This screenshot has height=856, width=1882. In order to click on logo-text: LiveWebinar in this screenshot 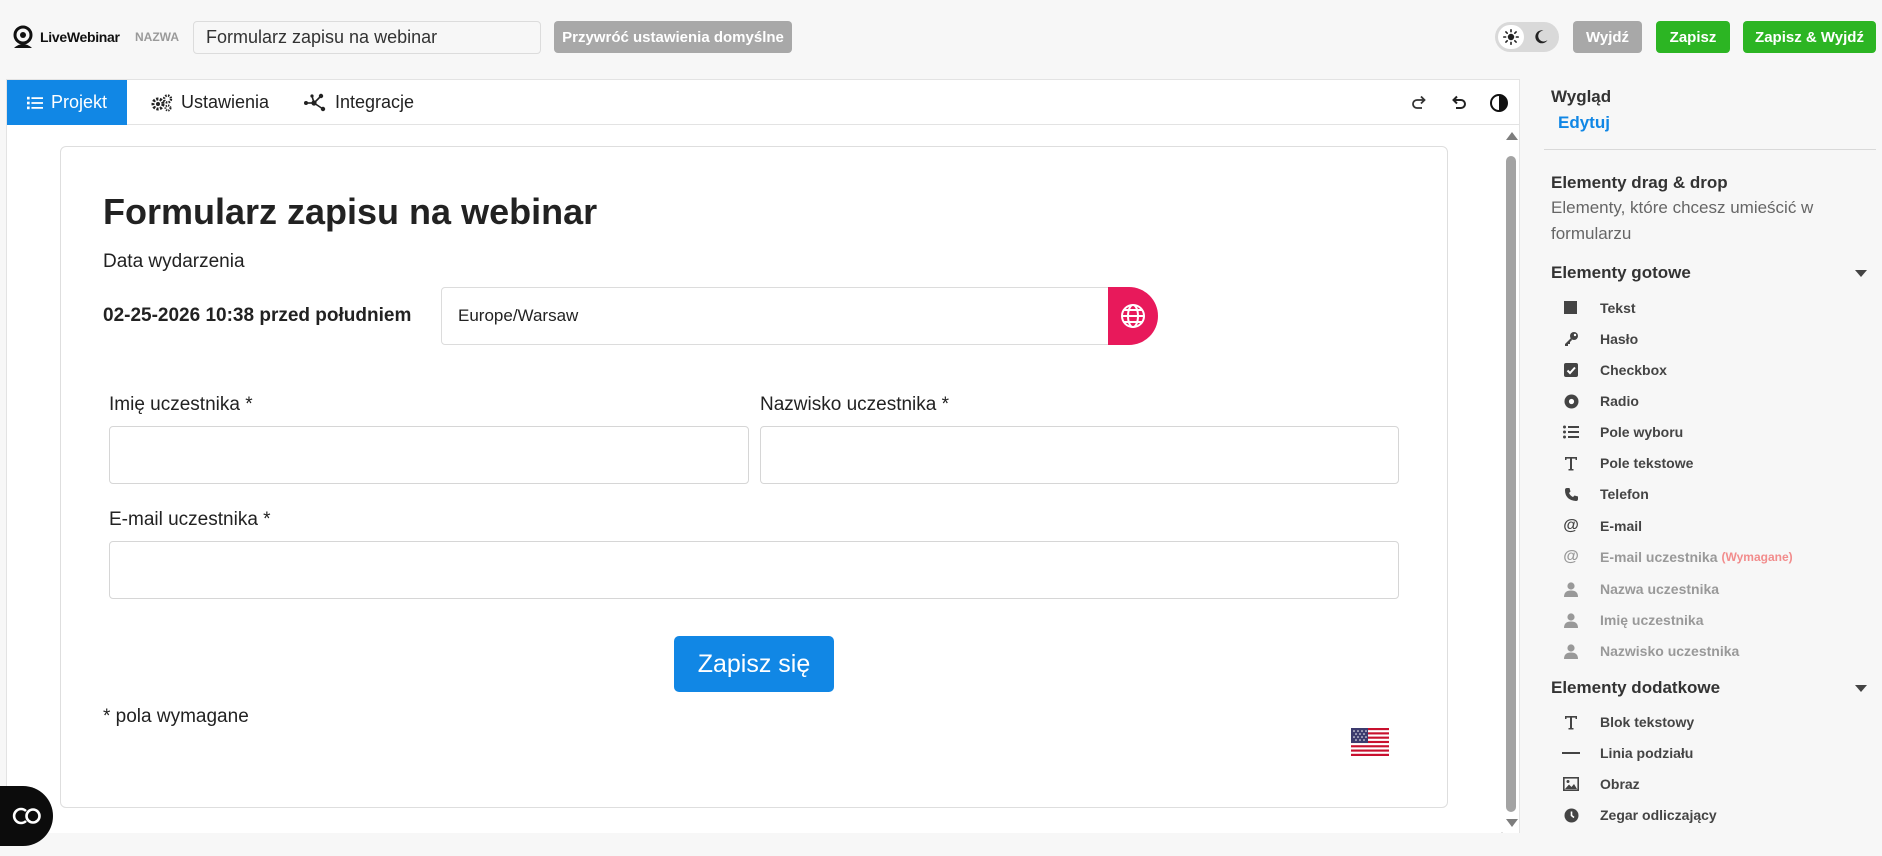, I will do `click(80, 37)`.